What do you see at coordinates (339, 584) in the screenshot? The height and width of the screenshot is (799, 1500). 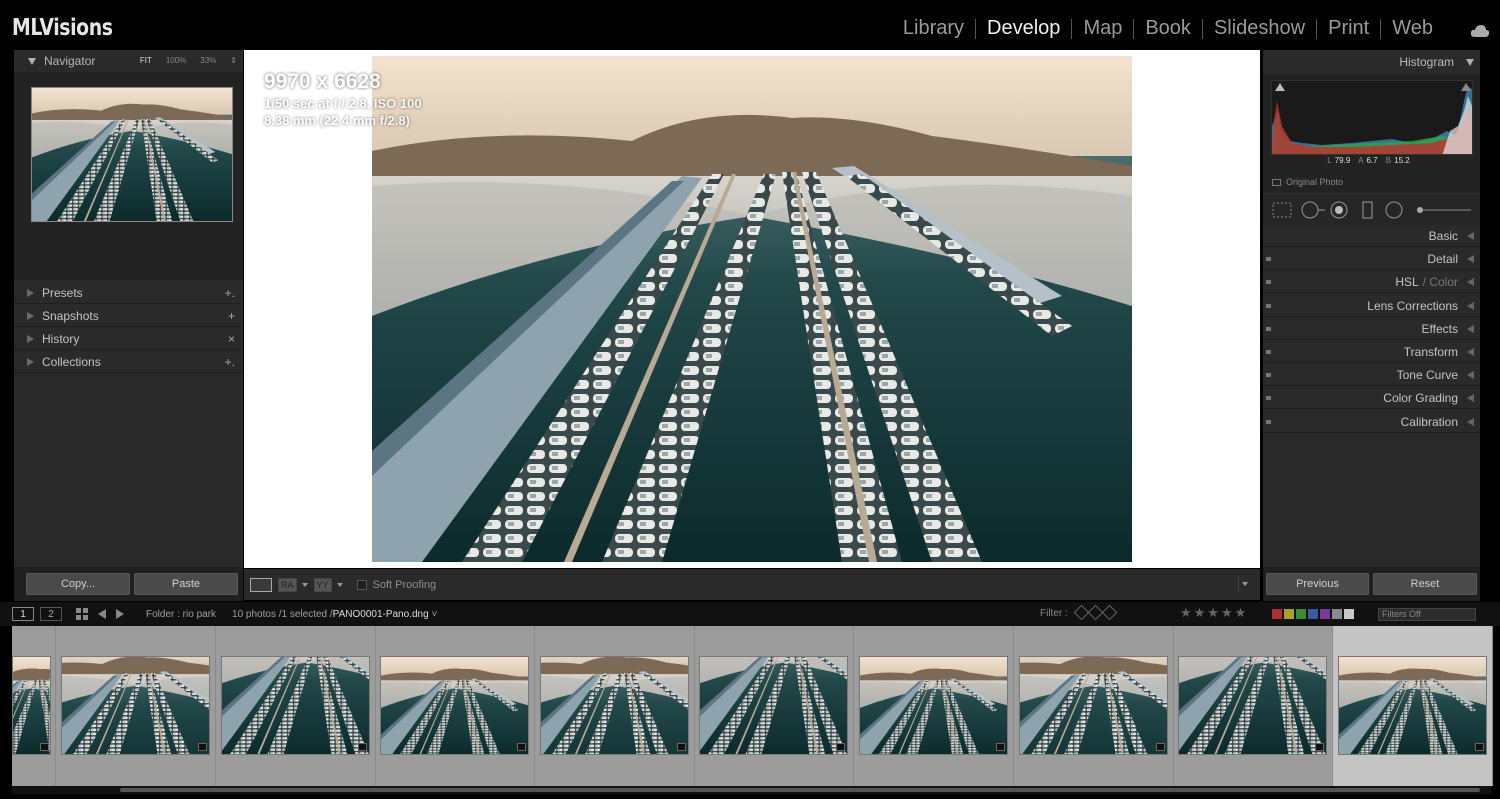 I see `swap-dropdown-icon` at bounding box center [339, 584].